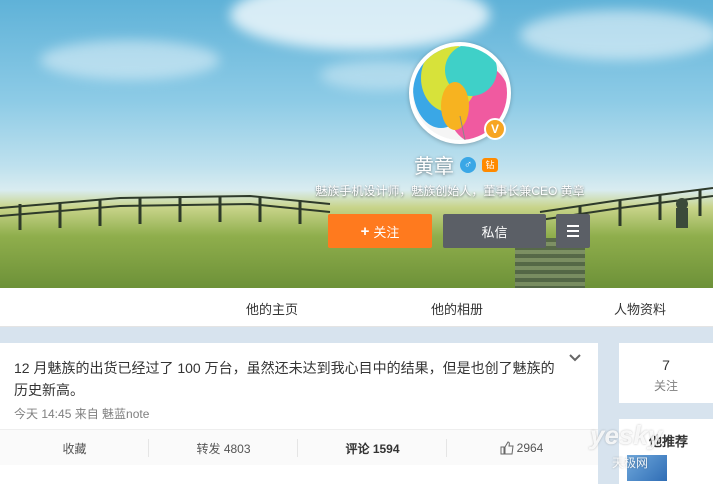 This screenshot has height=484, width=713. I want to click on favorite-button: 收藏, so click(74, 448).